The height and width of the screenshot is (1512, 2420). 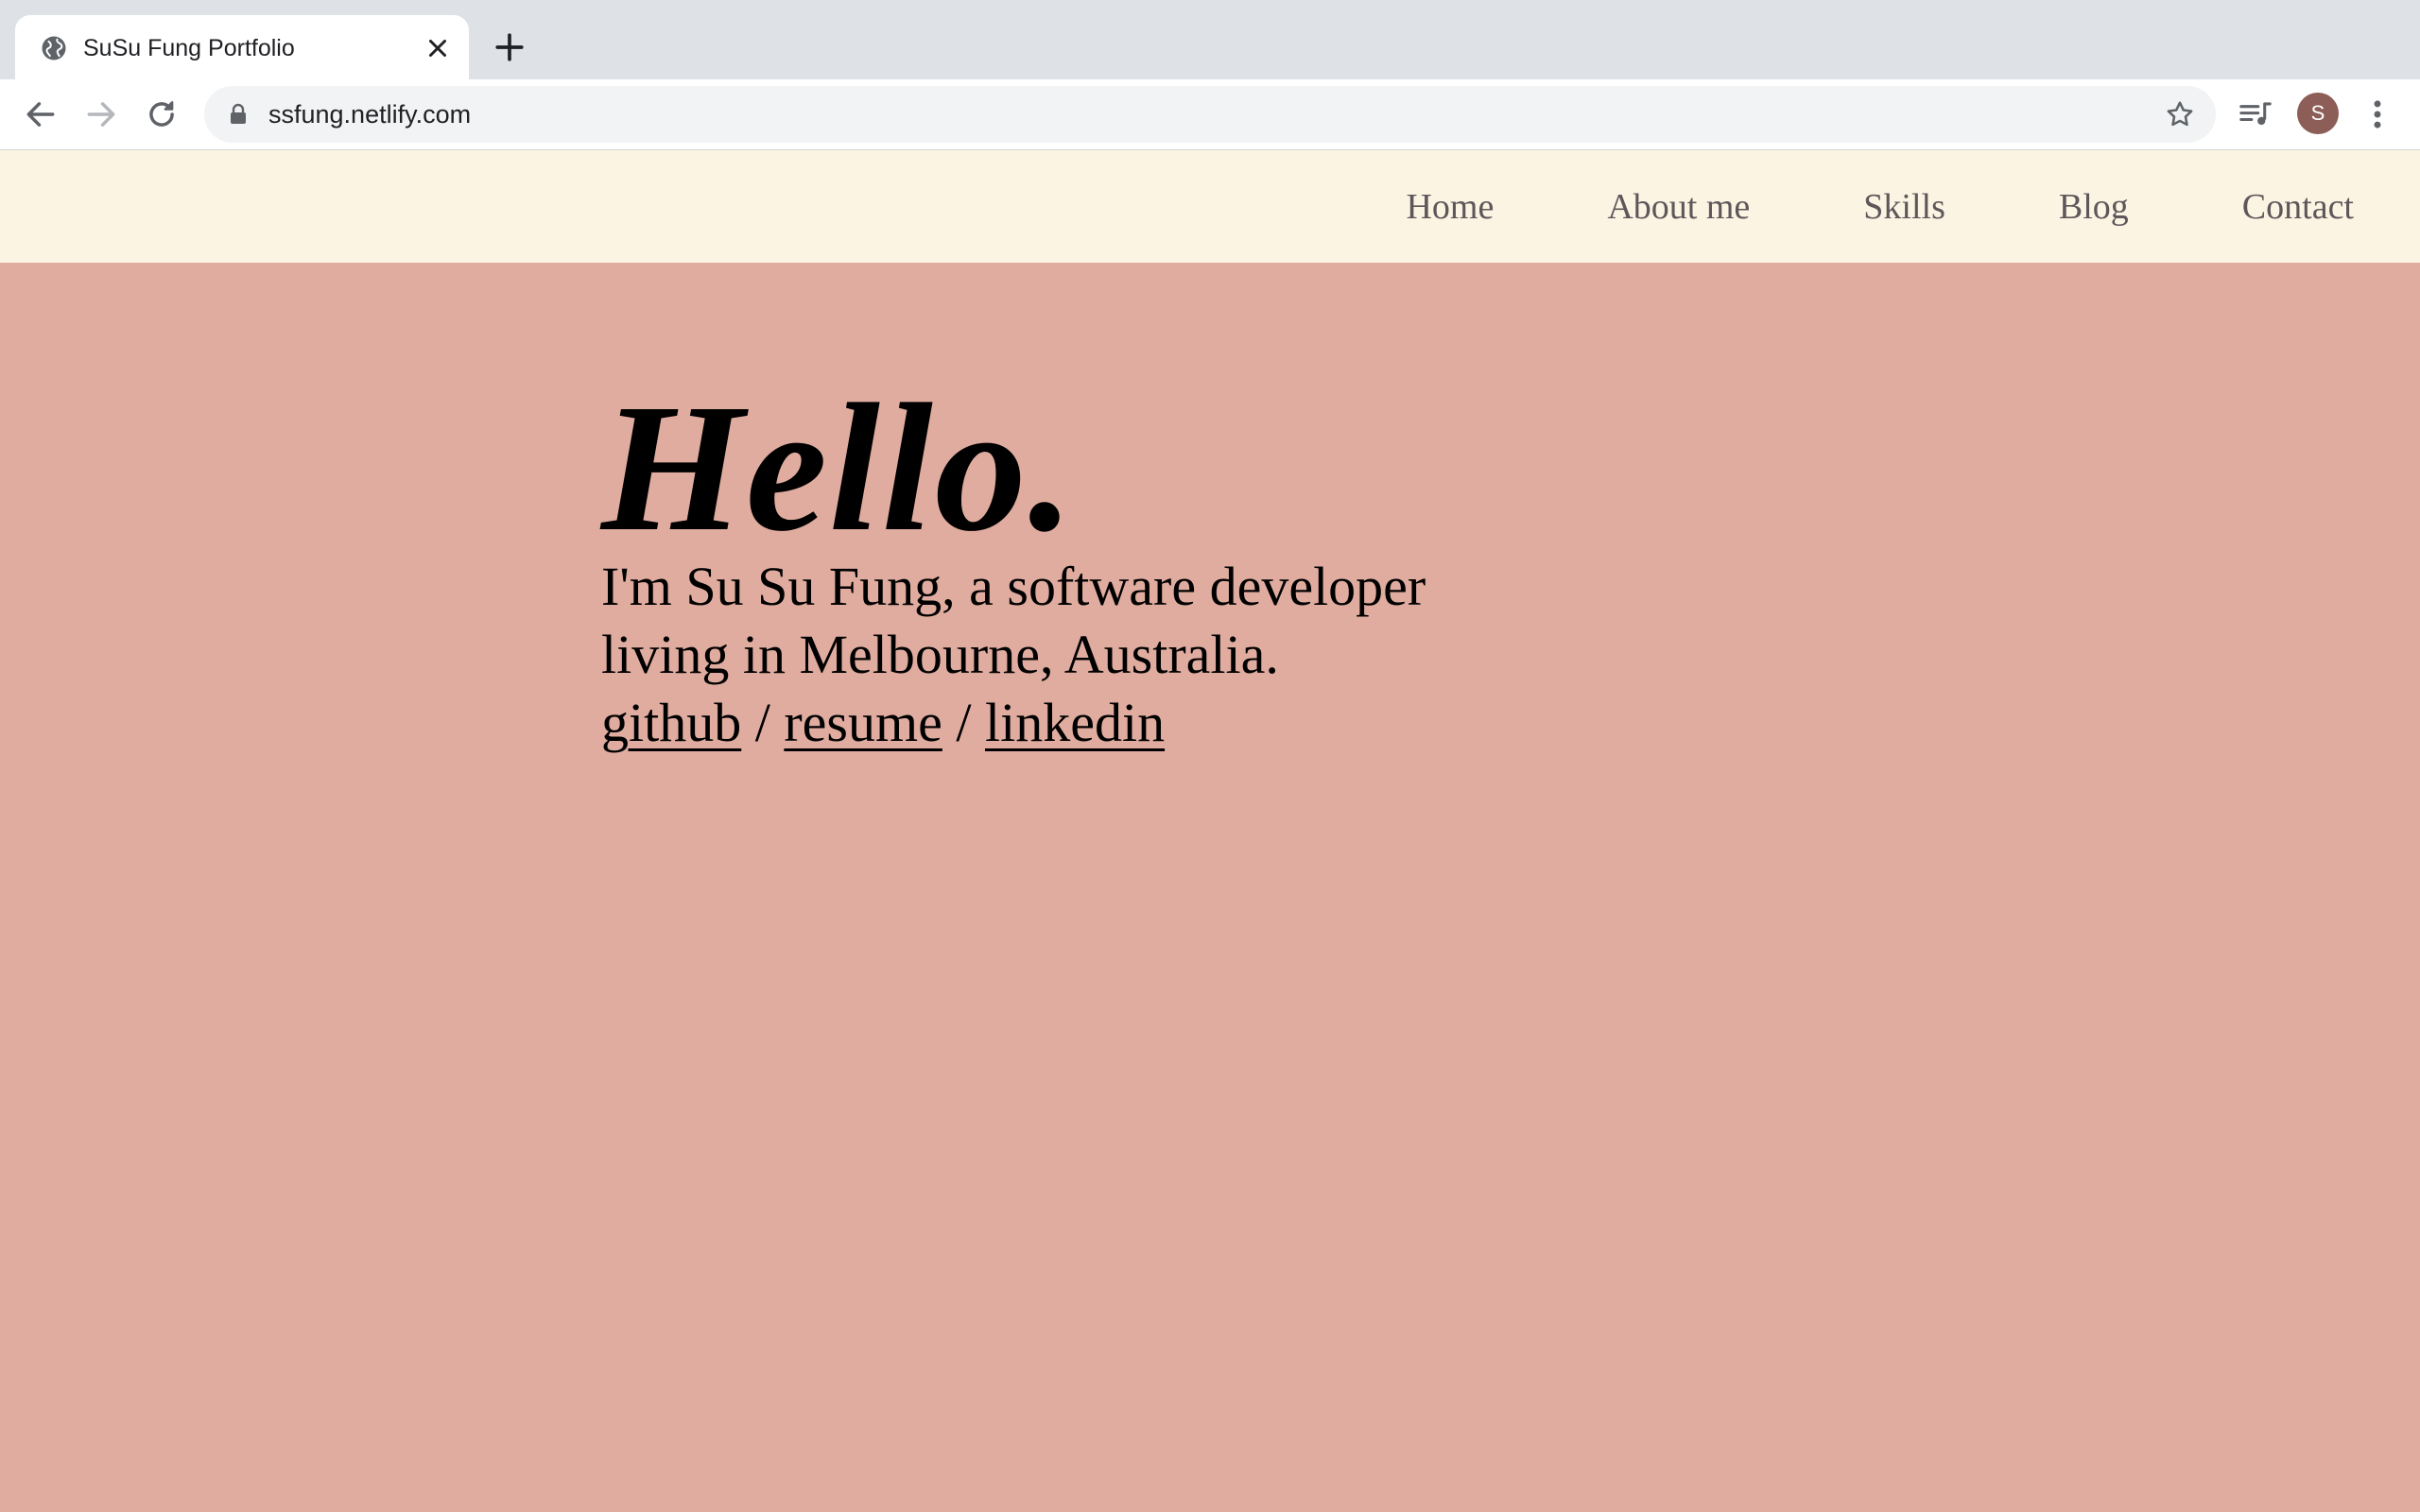 I want to click on lock-icon, so click(x=238, y=114).